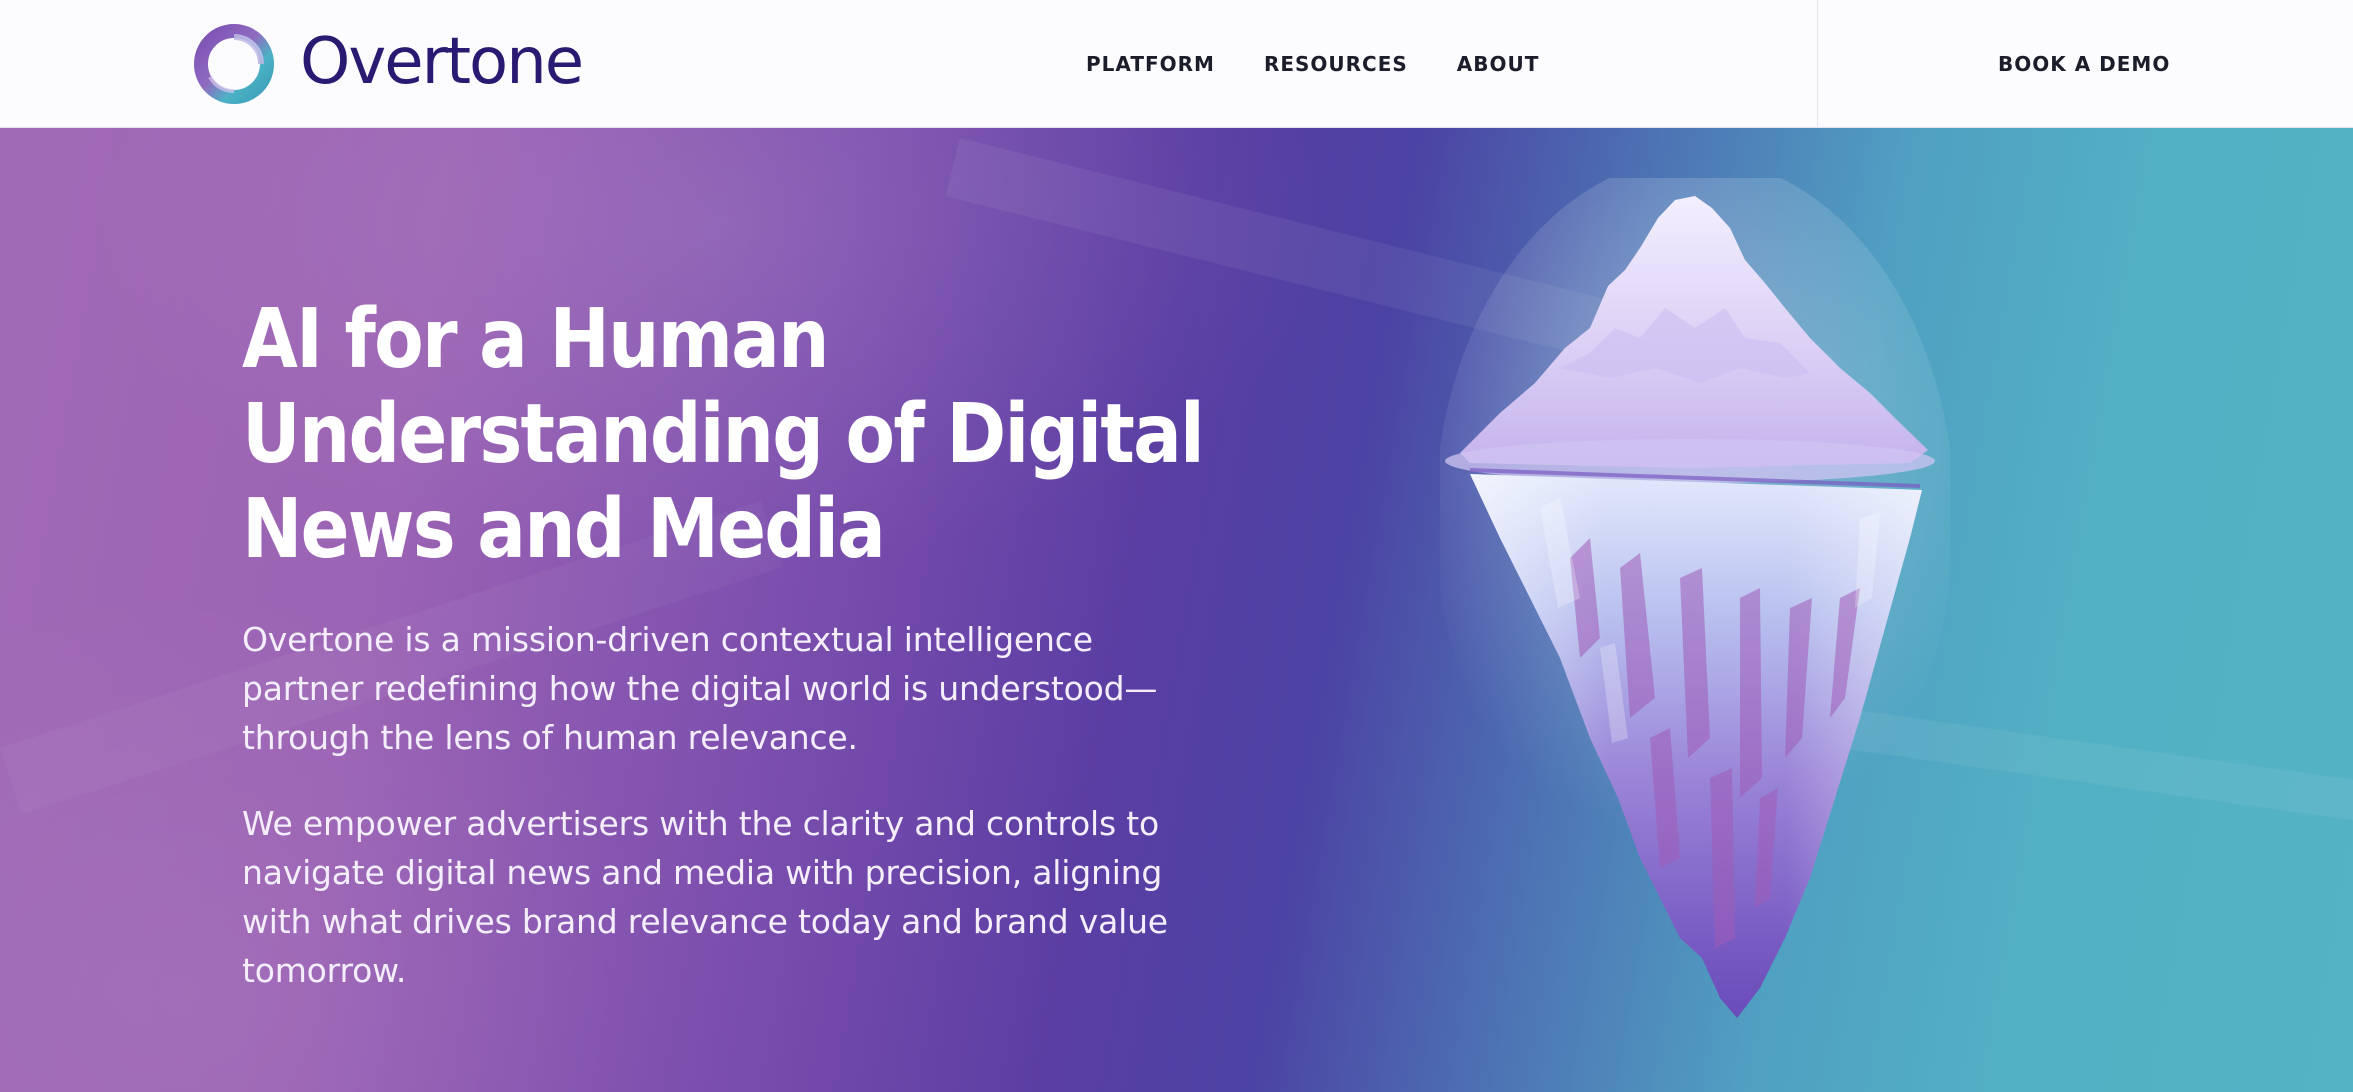  What do you see at coordinates (535, 339) in the screenshot?
I see `headline-line: AI for a Human` at bounding box center [535, 339].